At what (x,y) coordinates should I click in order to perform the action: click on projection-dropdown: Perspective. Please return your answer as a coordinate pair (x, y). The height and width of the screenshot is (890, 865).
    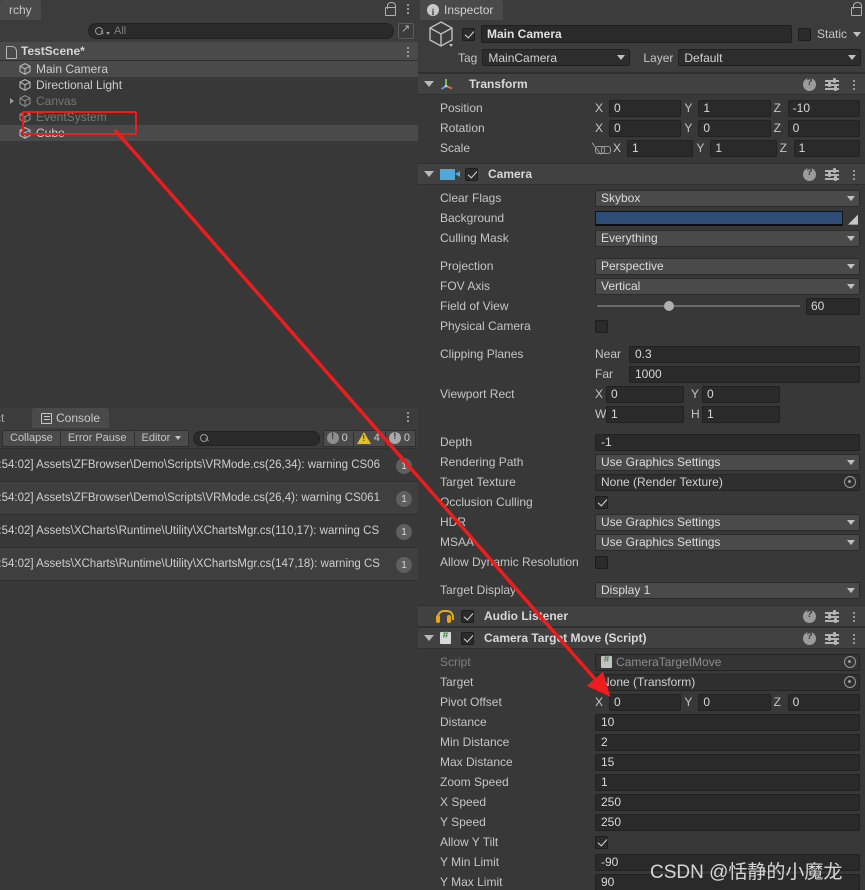
    Looking at the image, I should click on (727, 266).